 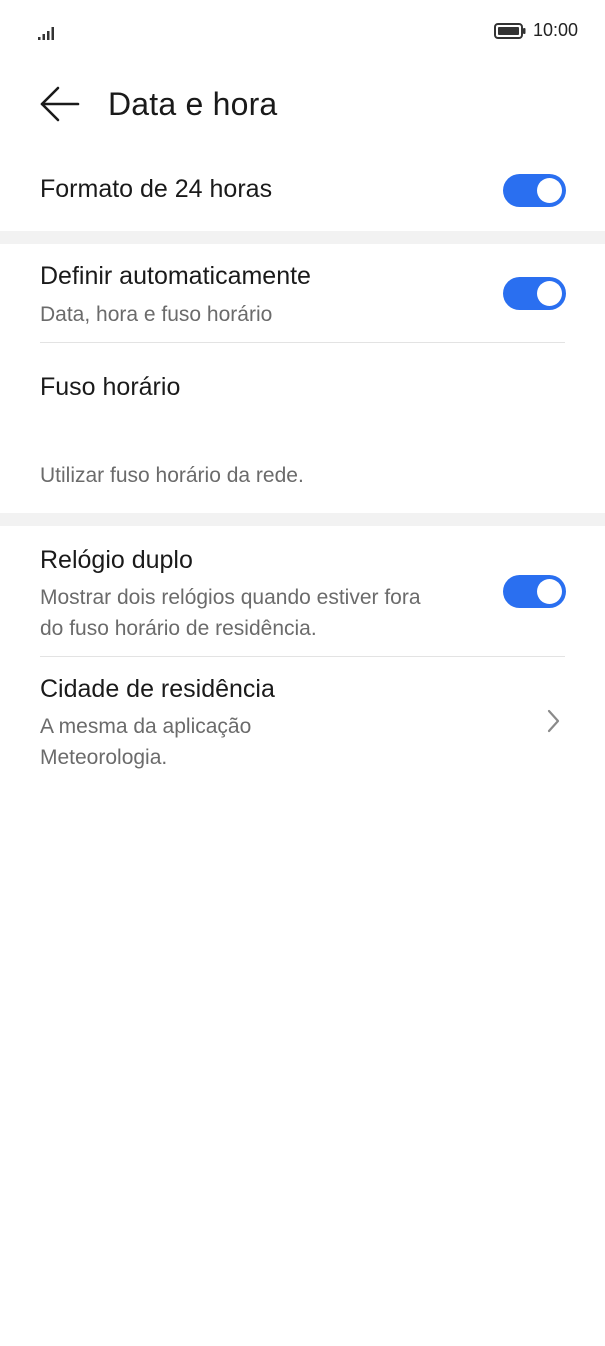 I want to click on dual-clock-subtitle-line2: do fuso horário de residência., so click(x=178, y=628).